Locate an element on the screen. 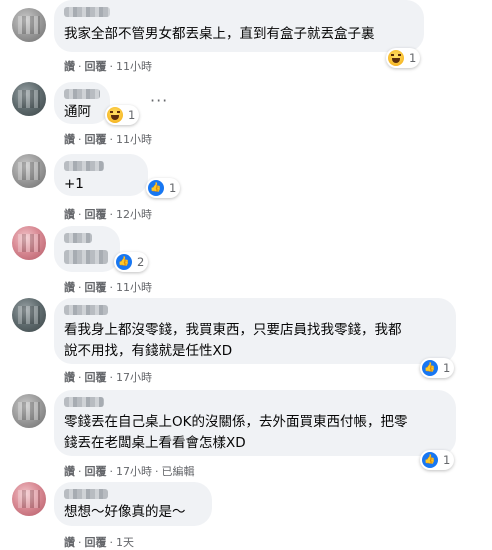 This screenshot has height=550, width=492. comment-actions: 讚 · 回覆 · 12小時 is located at coordinates (108, 214).